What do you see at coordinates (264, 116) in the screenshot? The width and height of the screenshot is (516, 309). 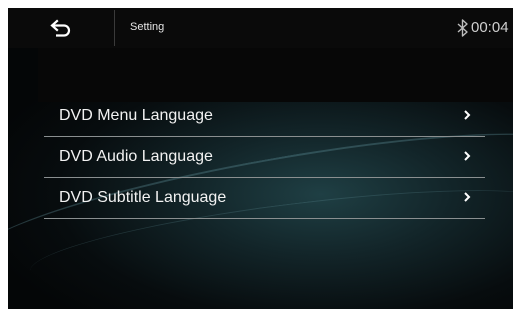 I see `menu-item-dvd-menu-language: DVD Menu Language` at bounding box center [264, 116].